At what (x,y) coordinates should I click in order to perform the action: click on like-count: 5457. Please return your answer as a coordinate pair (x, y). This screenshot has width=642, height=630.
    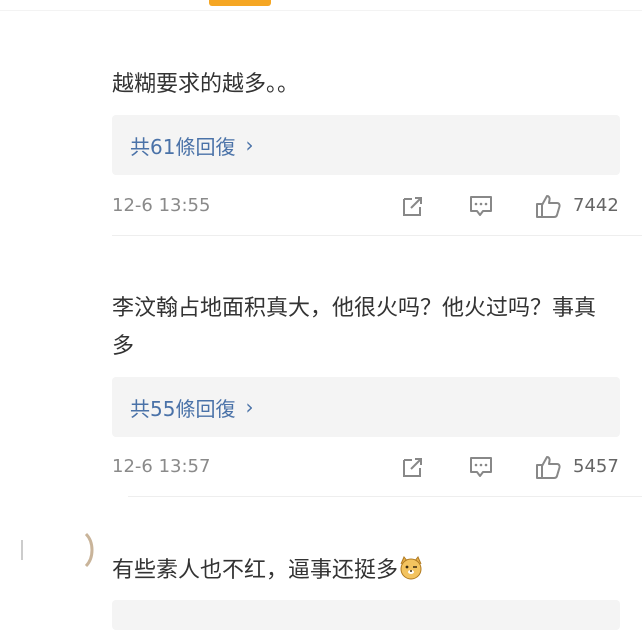
    Looking at the image, I should click on (596, 466).